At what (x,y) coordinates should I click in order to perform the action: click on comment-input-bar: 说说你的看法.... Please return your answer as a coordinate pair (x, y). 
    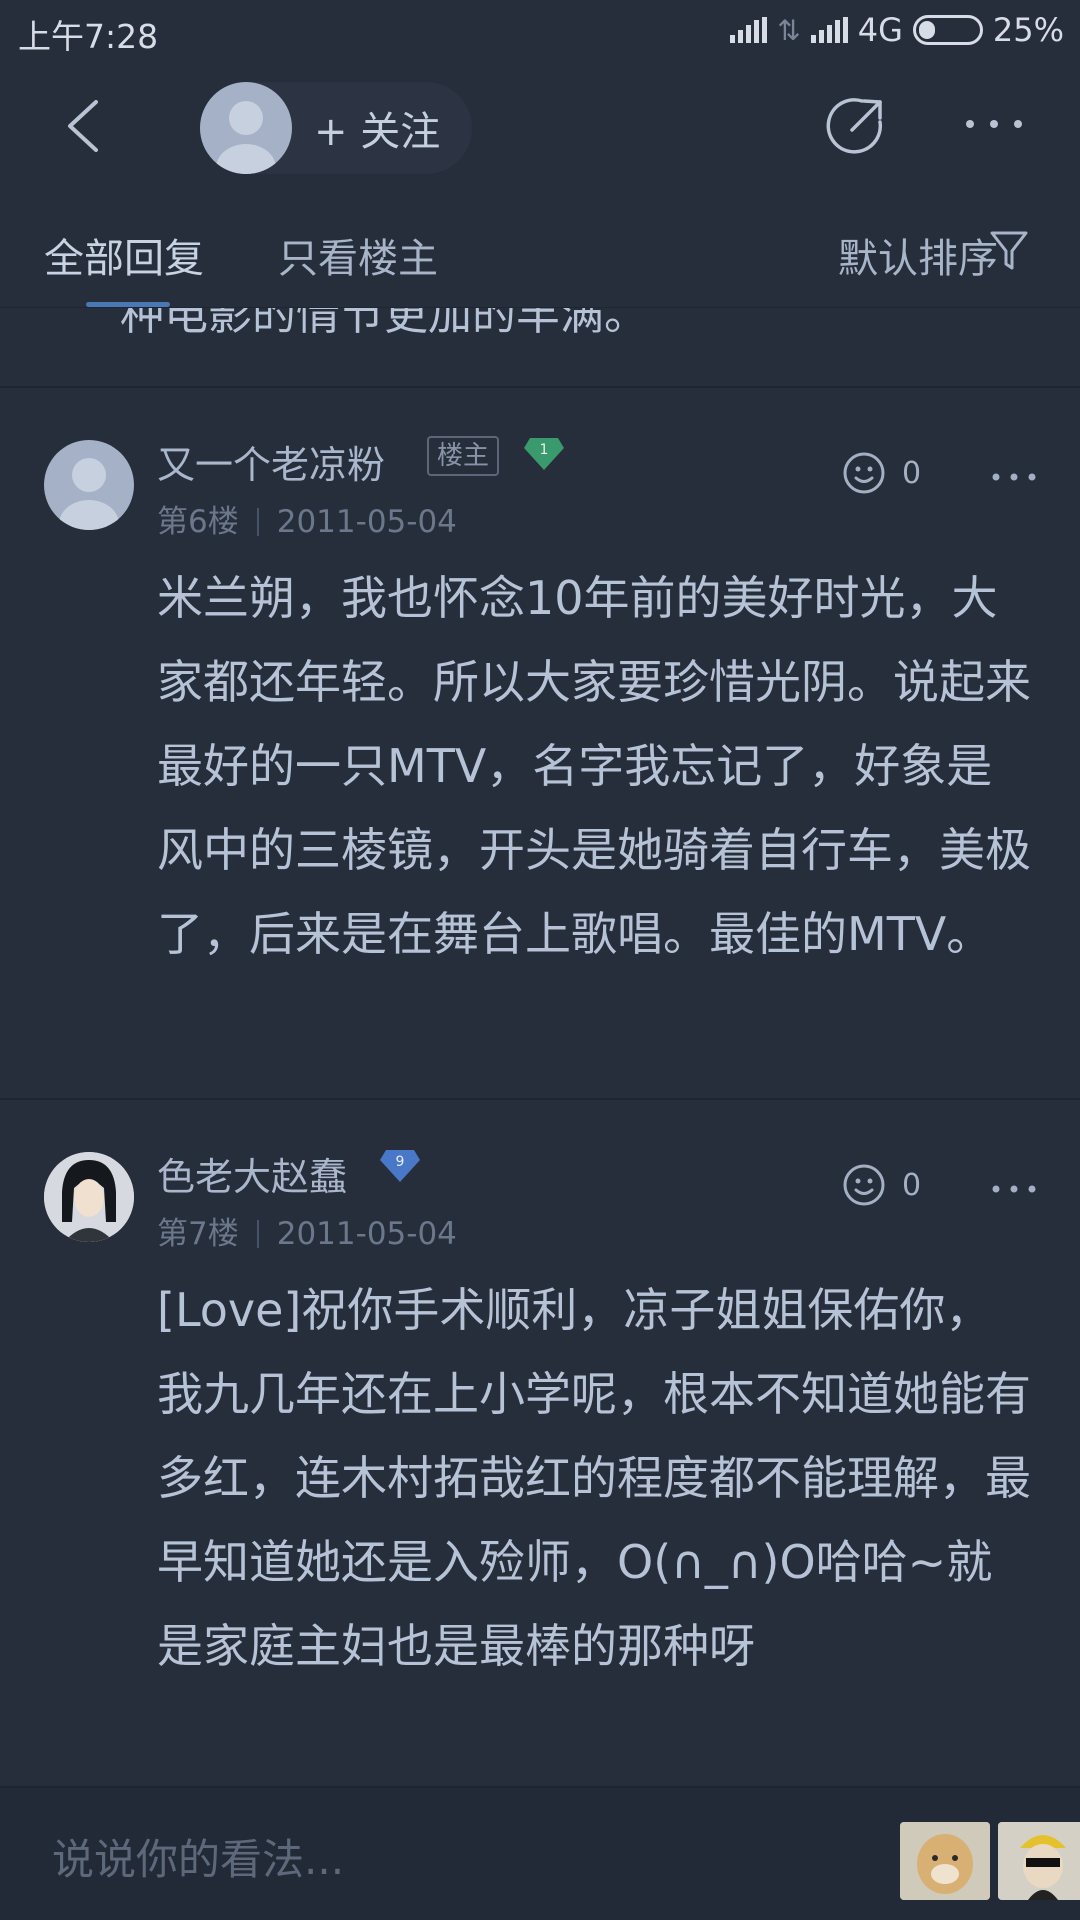
    Looking at the image, I should click on (540, 1853).